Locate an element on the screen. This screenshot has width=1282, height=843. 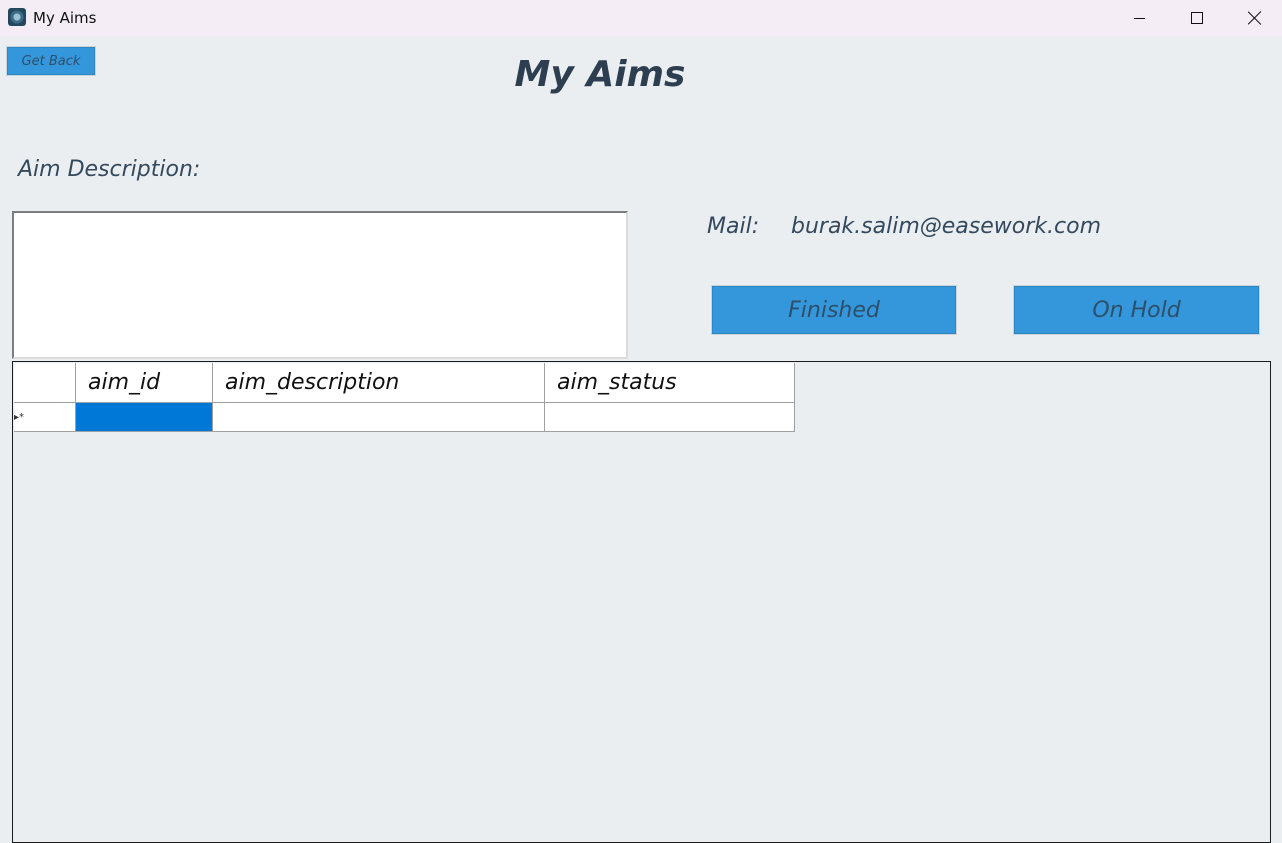
aim-description-input is located at coordinates (320, 285).